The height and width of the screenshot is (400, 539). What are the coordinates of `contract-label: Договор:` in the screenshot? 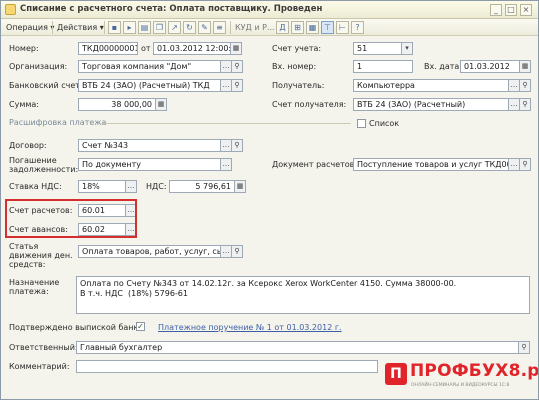 It's located at (28, 145).